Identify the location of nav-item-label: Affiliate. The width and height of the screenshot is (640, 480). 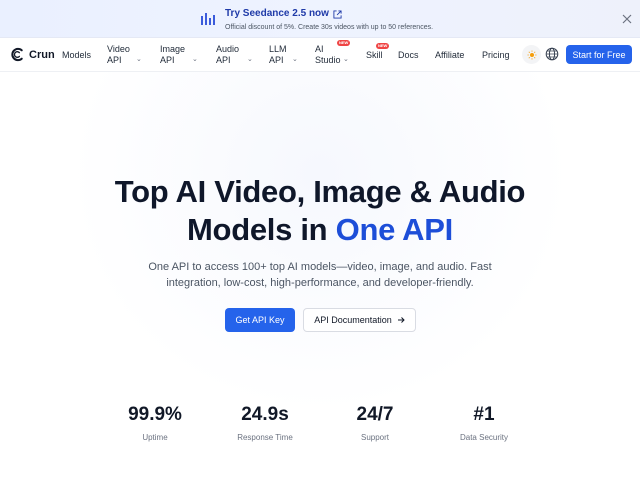
(450, 55).